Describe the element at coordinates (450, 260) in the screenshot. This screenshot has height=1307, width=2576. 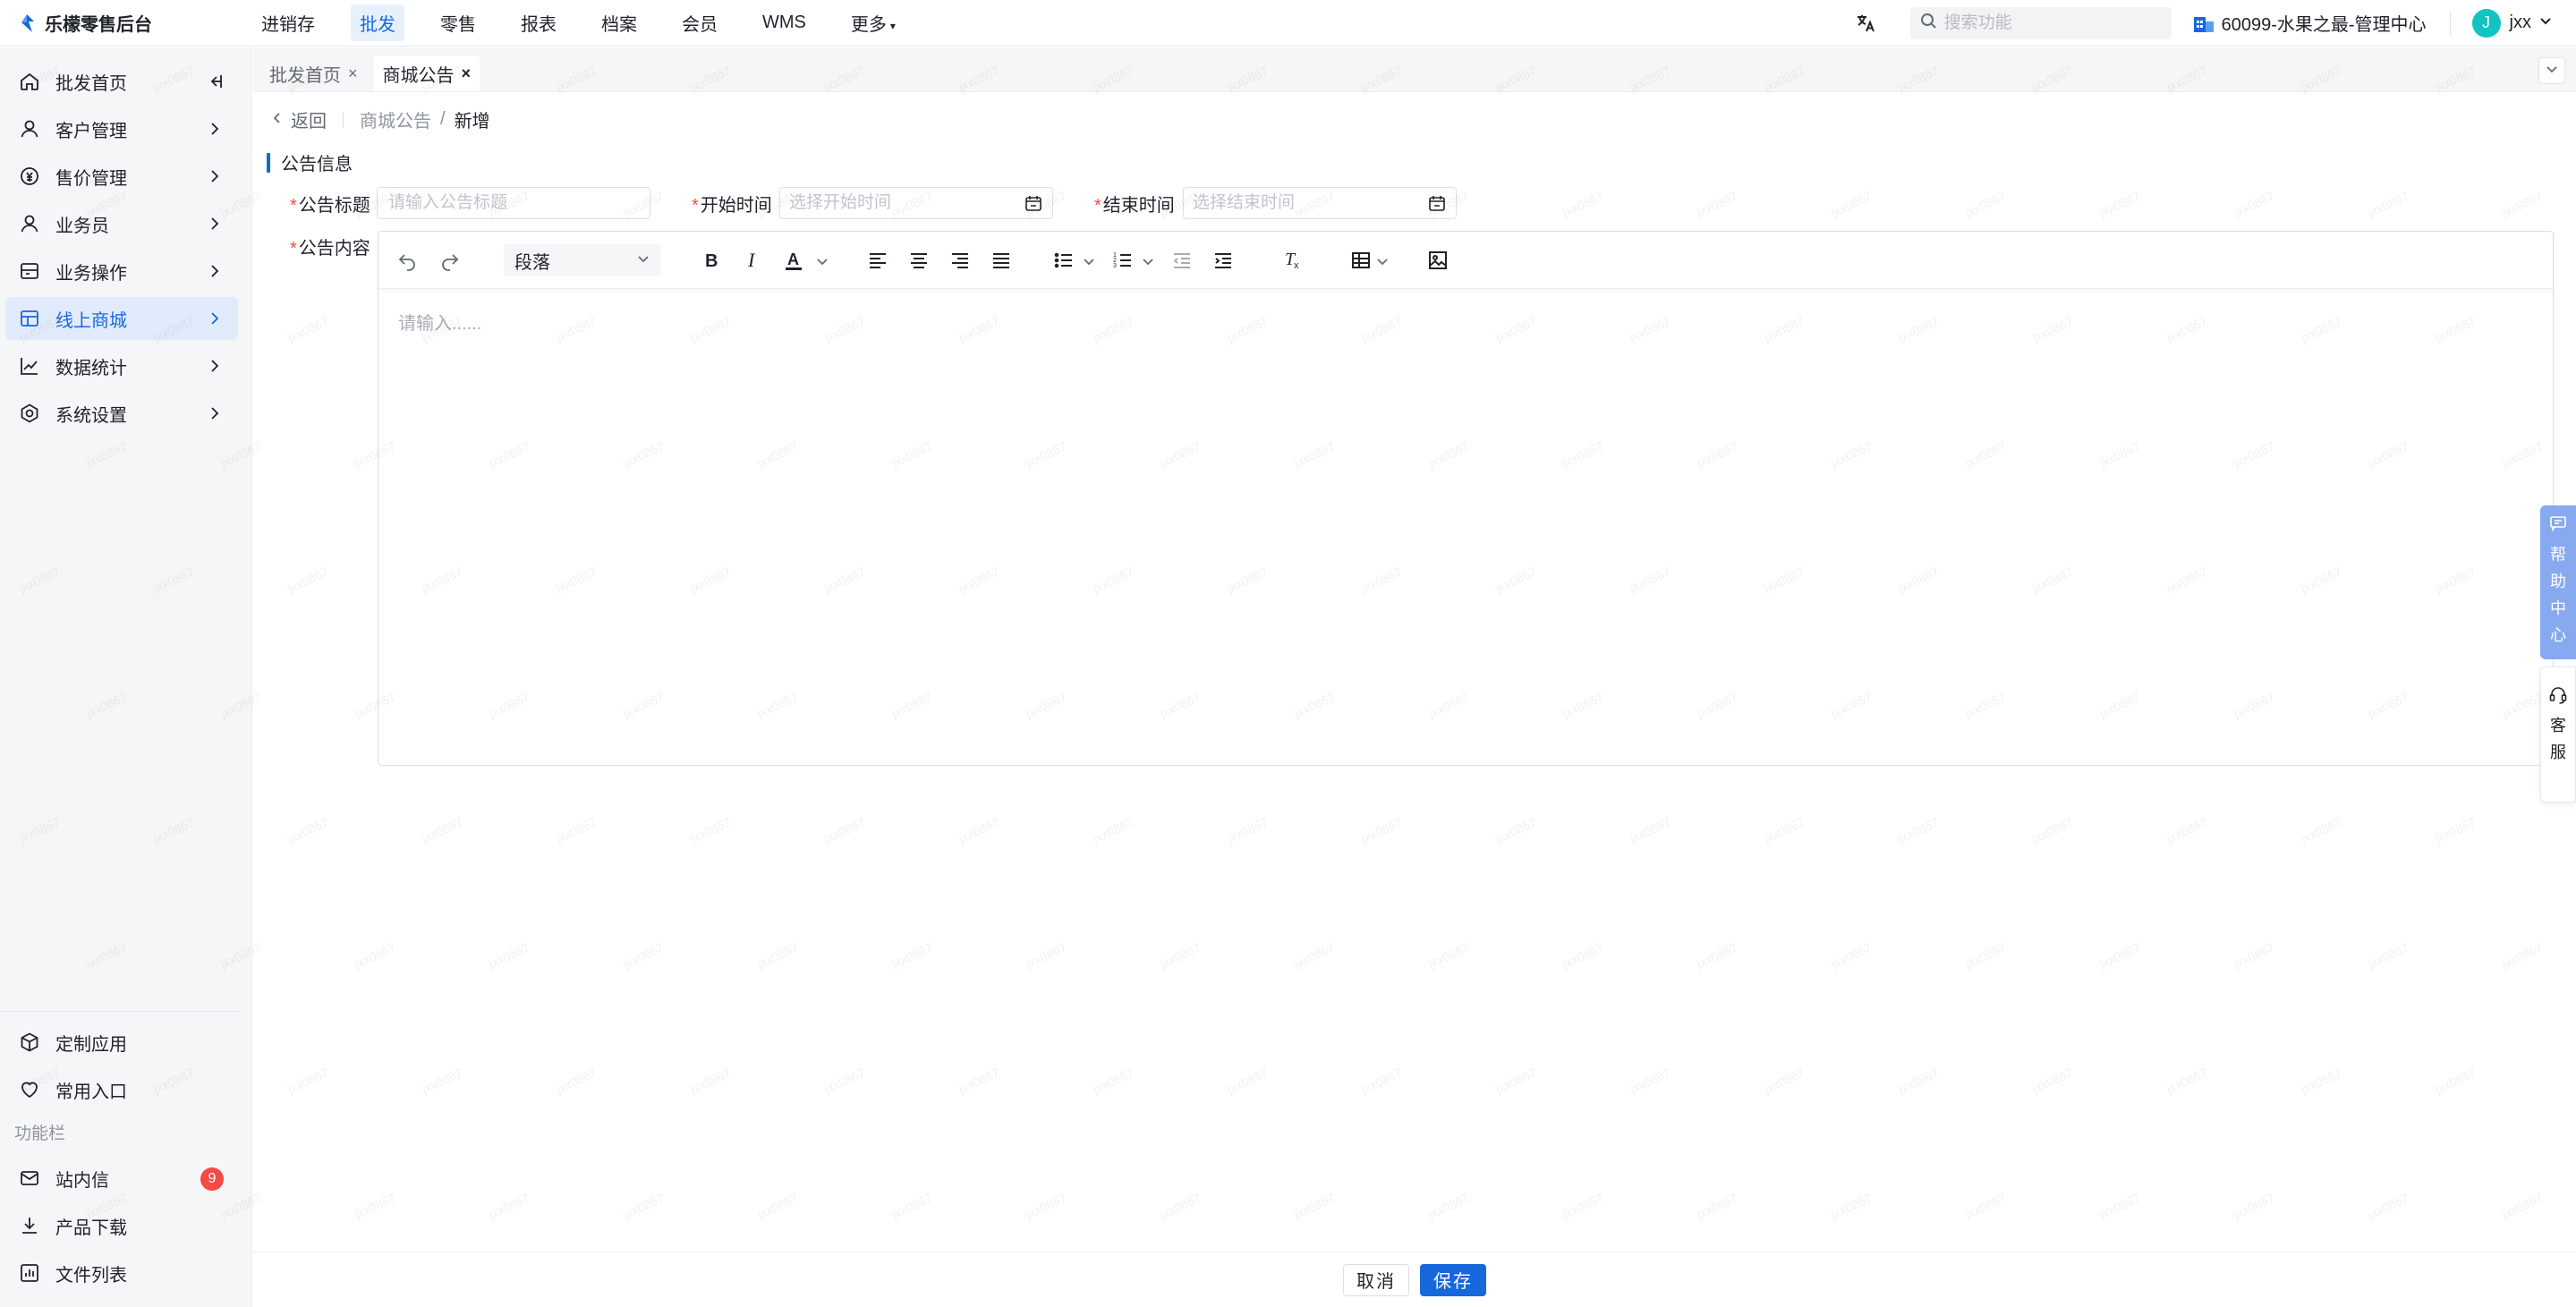
I see `redo-icon` at that location.